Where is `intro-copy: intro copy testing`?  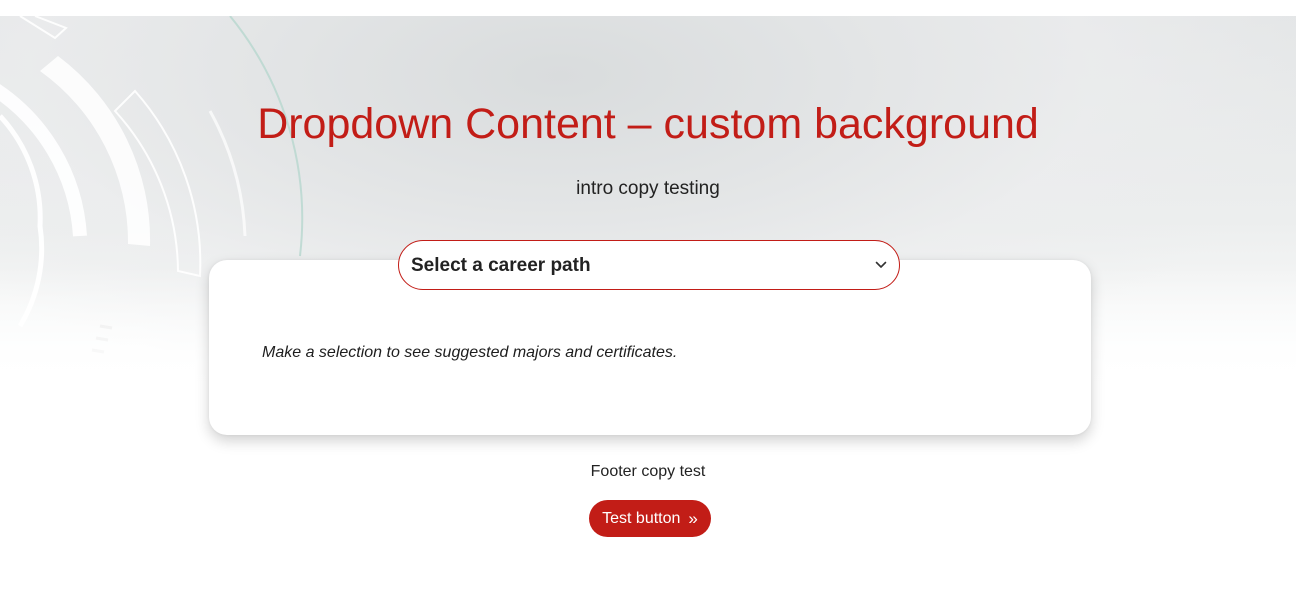 intro-copy: intro copy testing is located at coordinates (648, 188).